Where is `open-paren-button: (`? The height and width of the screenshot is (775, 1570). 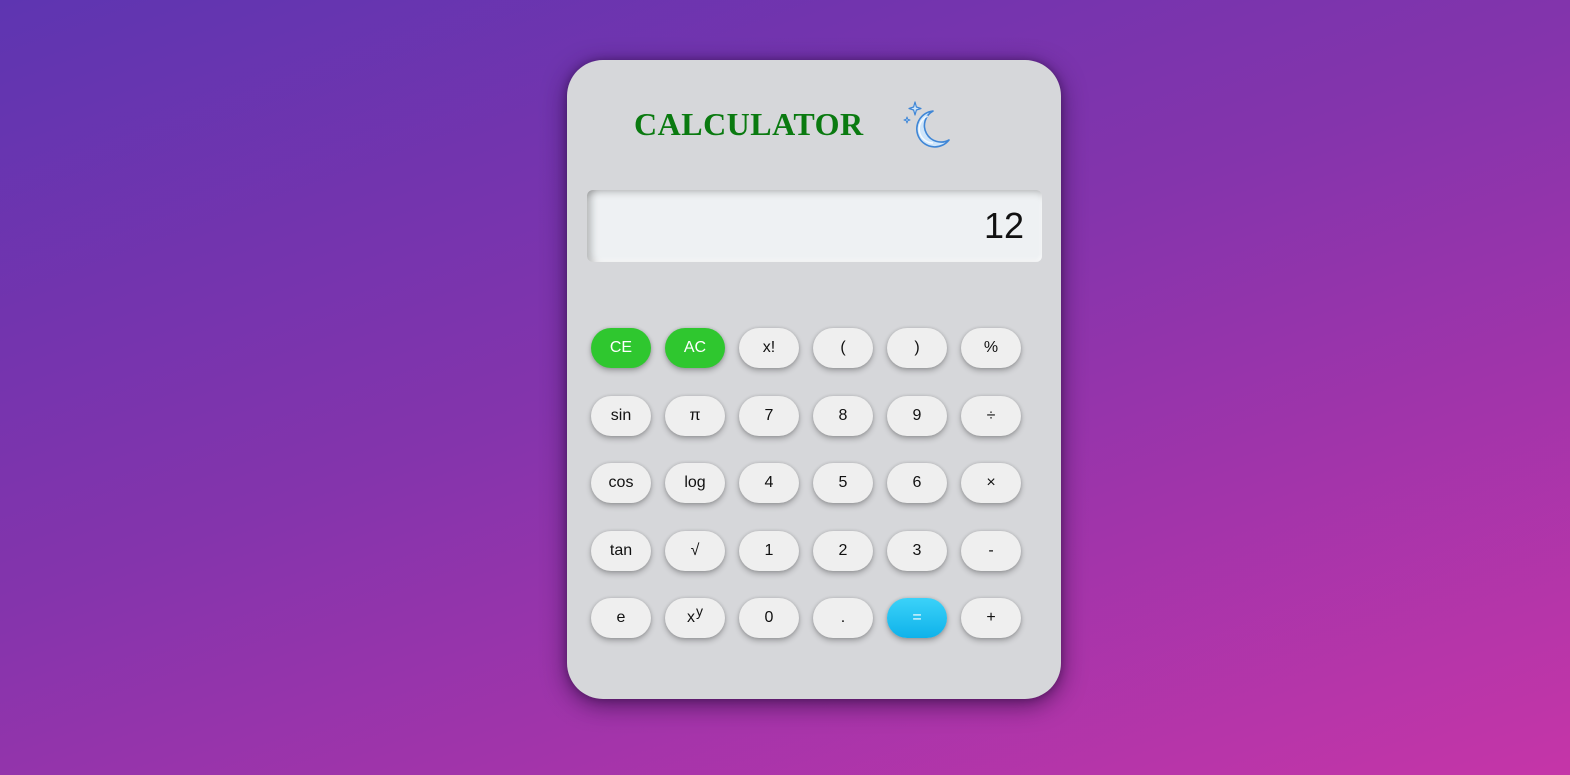
open-paren-button: ( is located at coordinates (843, 348).